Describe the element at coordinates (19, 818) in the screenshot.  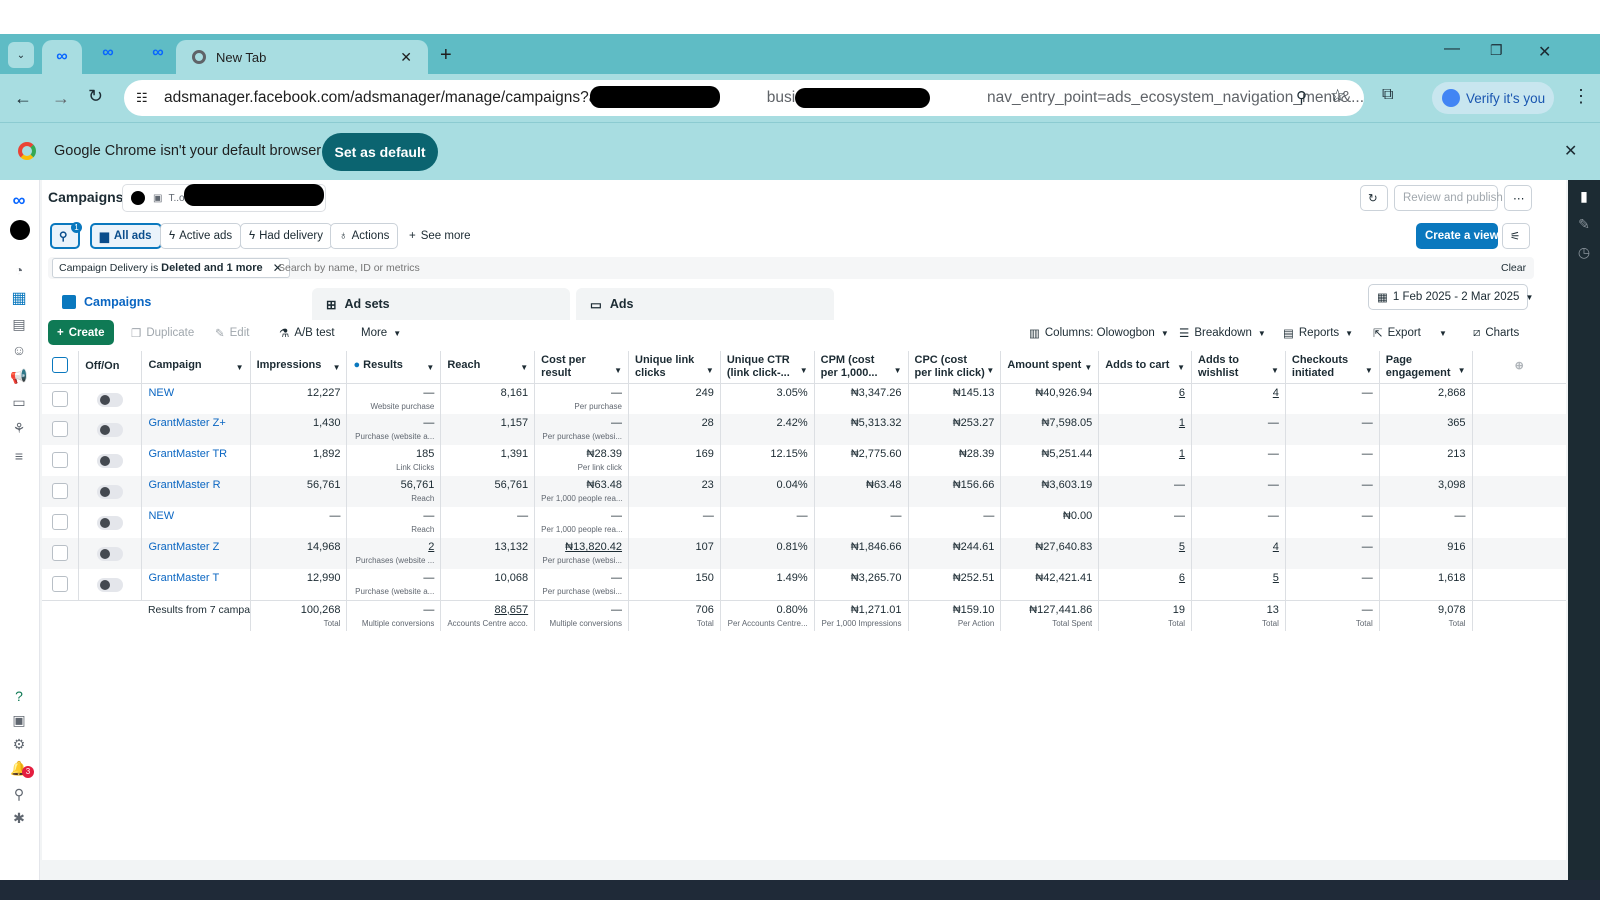
I see `bug-report-icon: ✱` at that location.